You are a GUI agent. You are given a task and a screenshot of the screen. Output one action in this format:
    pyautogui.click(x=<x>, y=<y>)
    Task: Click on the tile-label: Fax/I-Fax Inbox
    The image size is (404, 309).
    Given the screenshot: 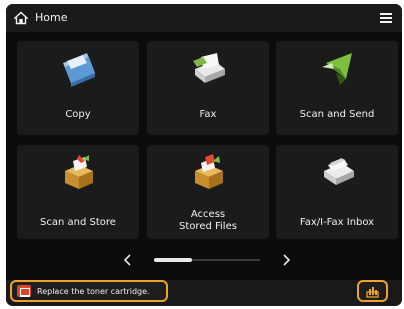 What is the action you would take?
    pyautogui.click(x=337, y=222)
    